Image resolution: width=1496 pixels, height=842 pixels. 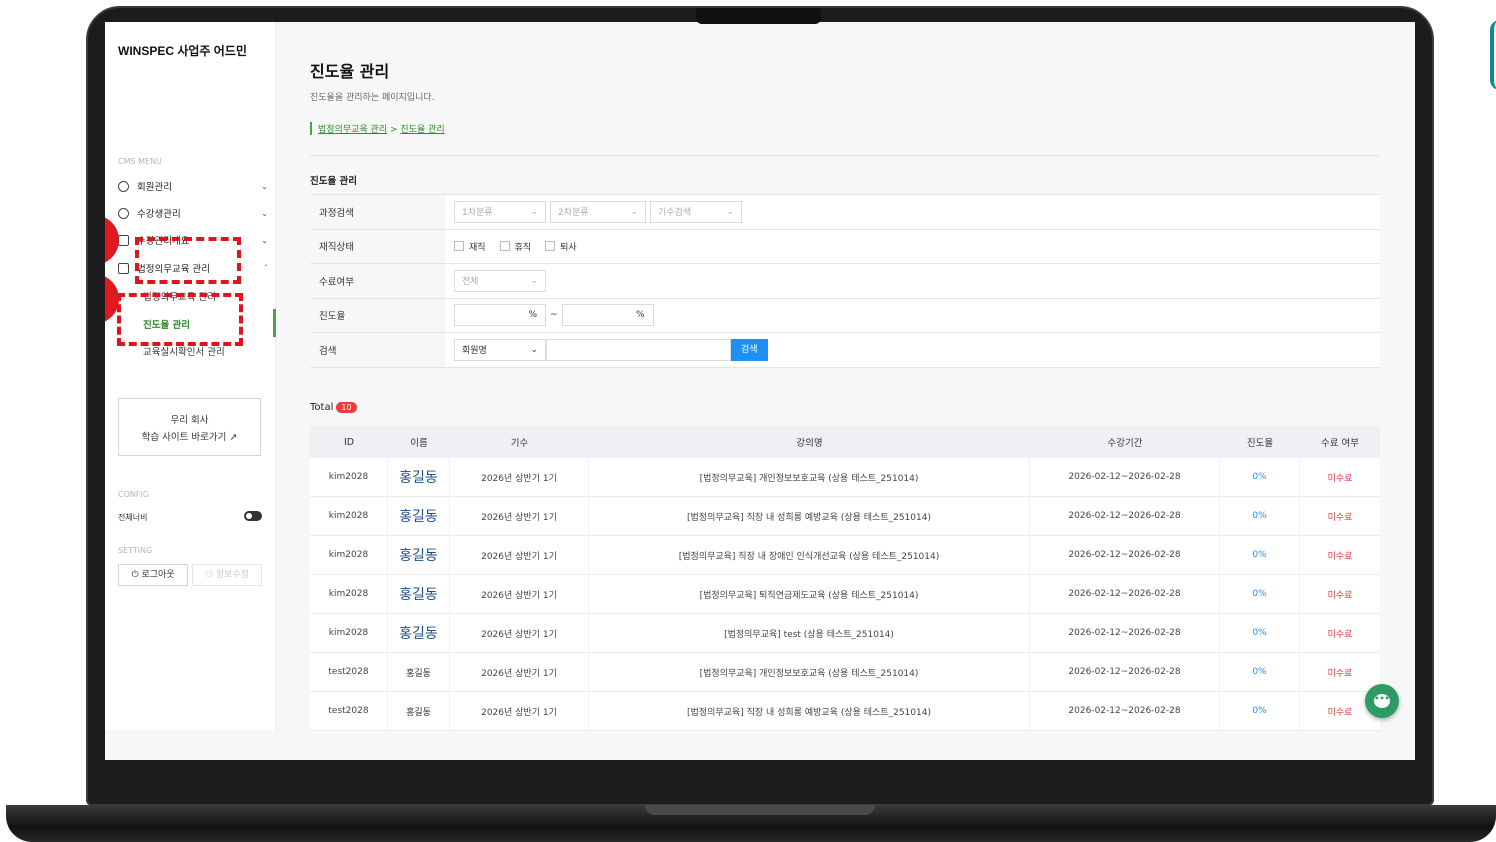 I want to click on search-input, so click(x=638, y=349).